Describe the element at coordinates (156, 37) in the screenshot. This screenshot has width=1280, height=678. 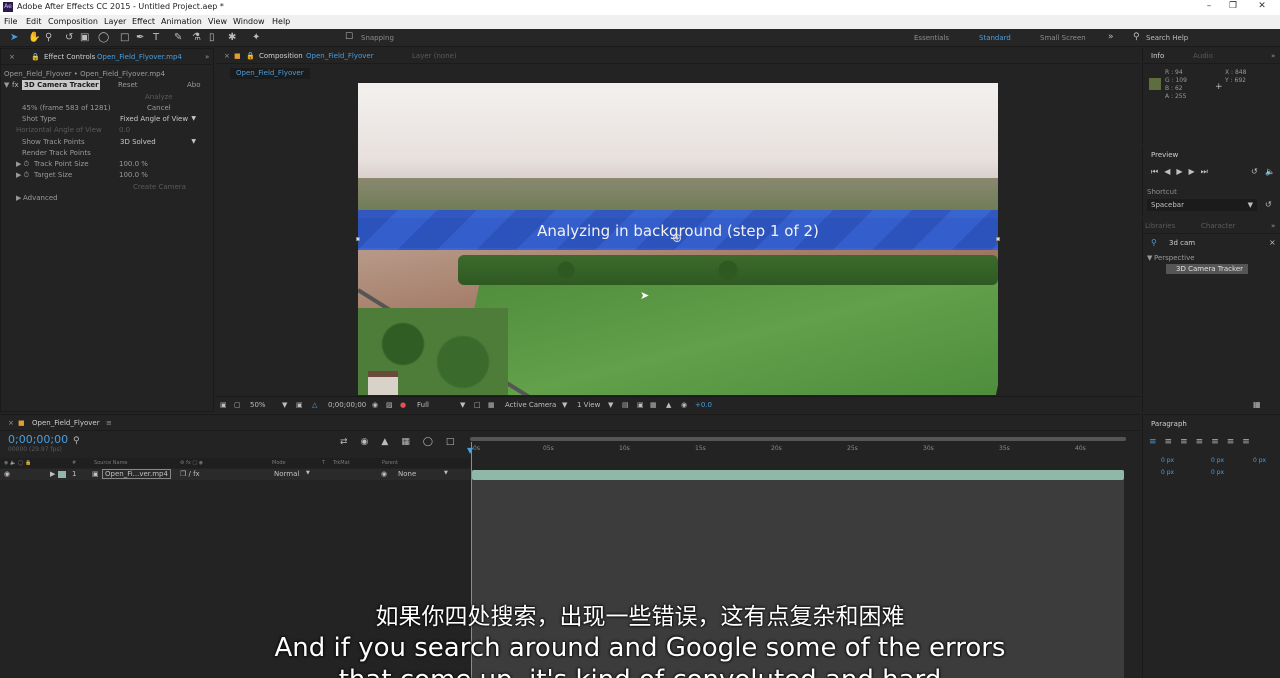
I see `type-tool-icon: T` at that location.